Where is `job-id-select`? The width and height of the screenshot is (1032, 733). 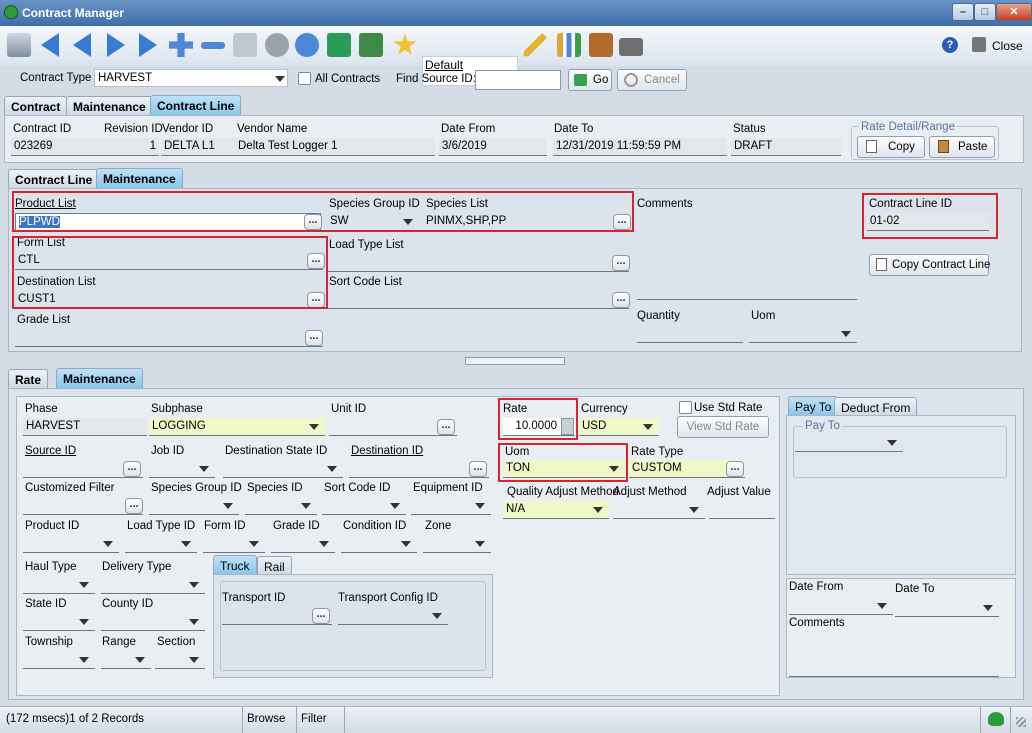
job-id-select is located at coordinates (182, 469).